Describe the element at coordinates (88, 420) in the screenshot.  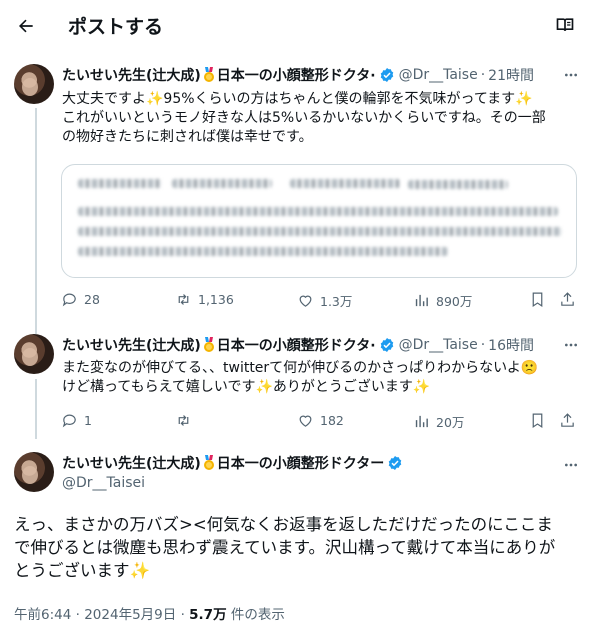
I see `reply-count: 1` at that location.